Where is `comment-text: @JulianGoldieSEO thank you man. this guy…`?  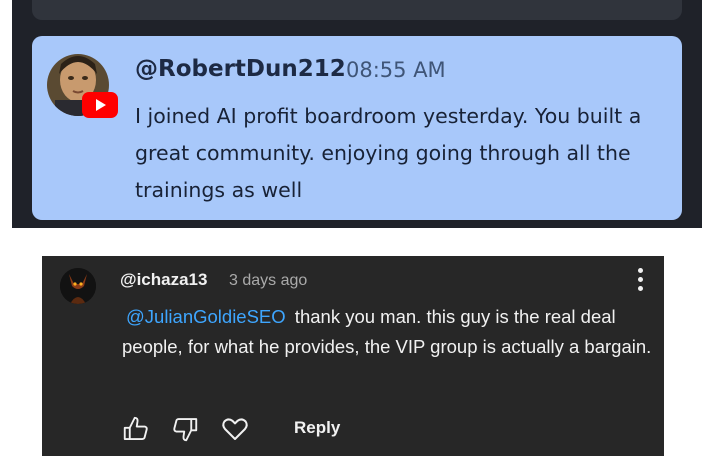
comment-text: @JulianGoldieSEO thank you man. this guy… is located at coordinates (387, 332).